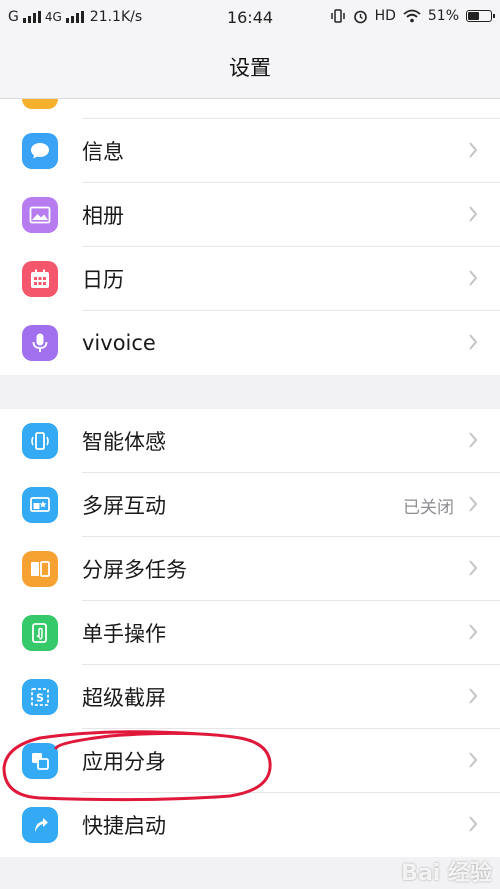 The width and height of the screenshot is (500, 889). What do you see at coordinates (443, 16) in the screenshot?
I see `battery-percent: 51%` at bounding box center [443, 16].